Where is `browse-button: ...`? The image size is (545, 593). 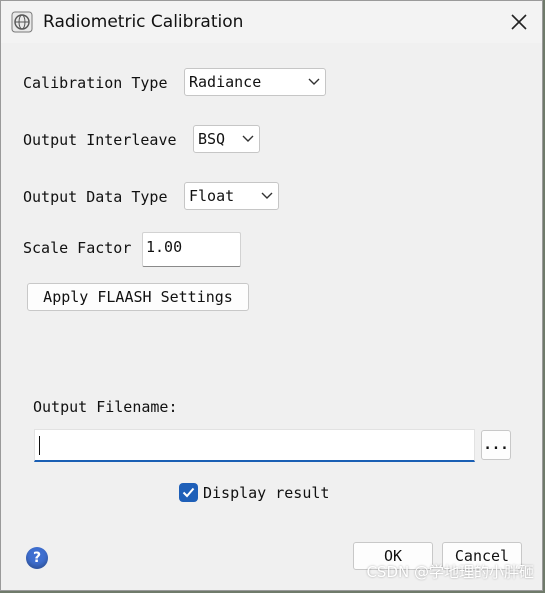
browse-button: ... is located at coordinates (496, 445).